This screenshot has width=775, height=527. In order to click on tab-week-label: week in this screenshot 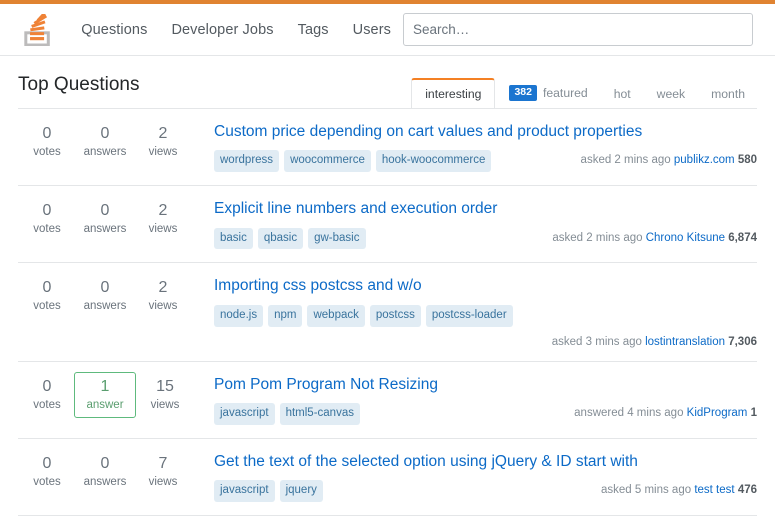, I will do `click(671, 94)`.